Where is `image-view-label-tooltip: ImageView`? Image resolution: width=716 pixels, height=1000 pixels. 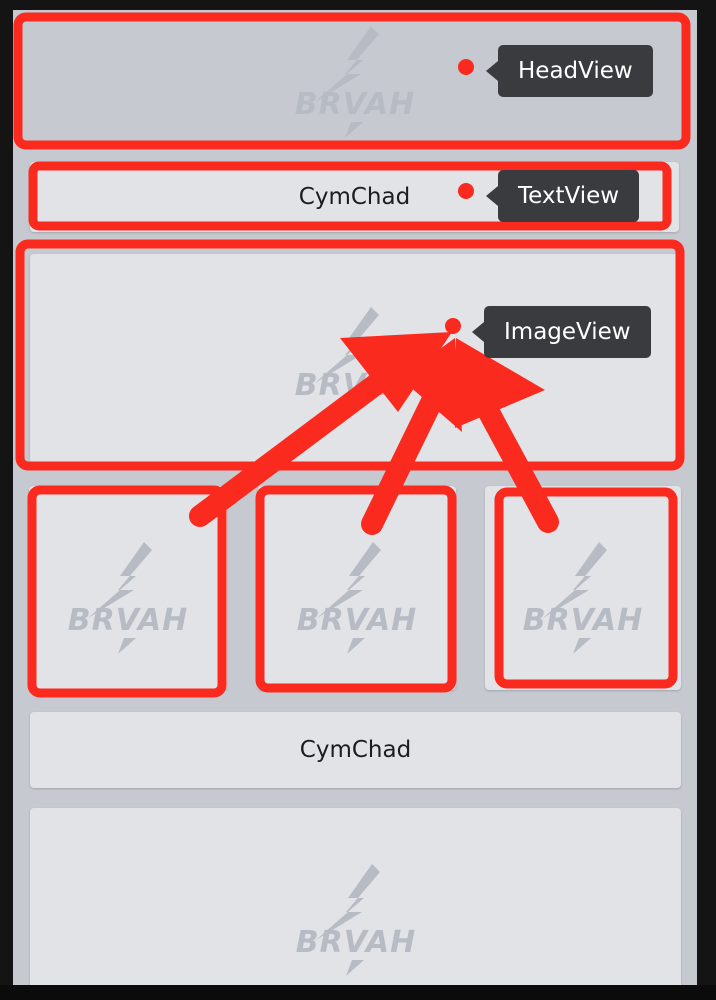 image-view-label-tooltip: ImageView is located at coordinates (561, 332).